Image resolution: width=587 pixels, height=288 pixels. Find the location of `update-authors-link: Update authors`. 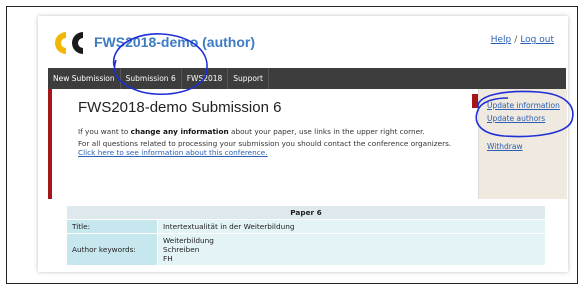

update-authors-link: Update authors is located at coordinates (516, 118).